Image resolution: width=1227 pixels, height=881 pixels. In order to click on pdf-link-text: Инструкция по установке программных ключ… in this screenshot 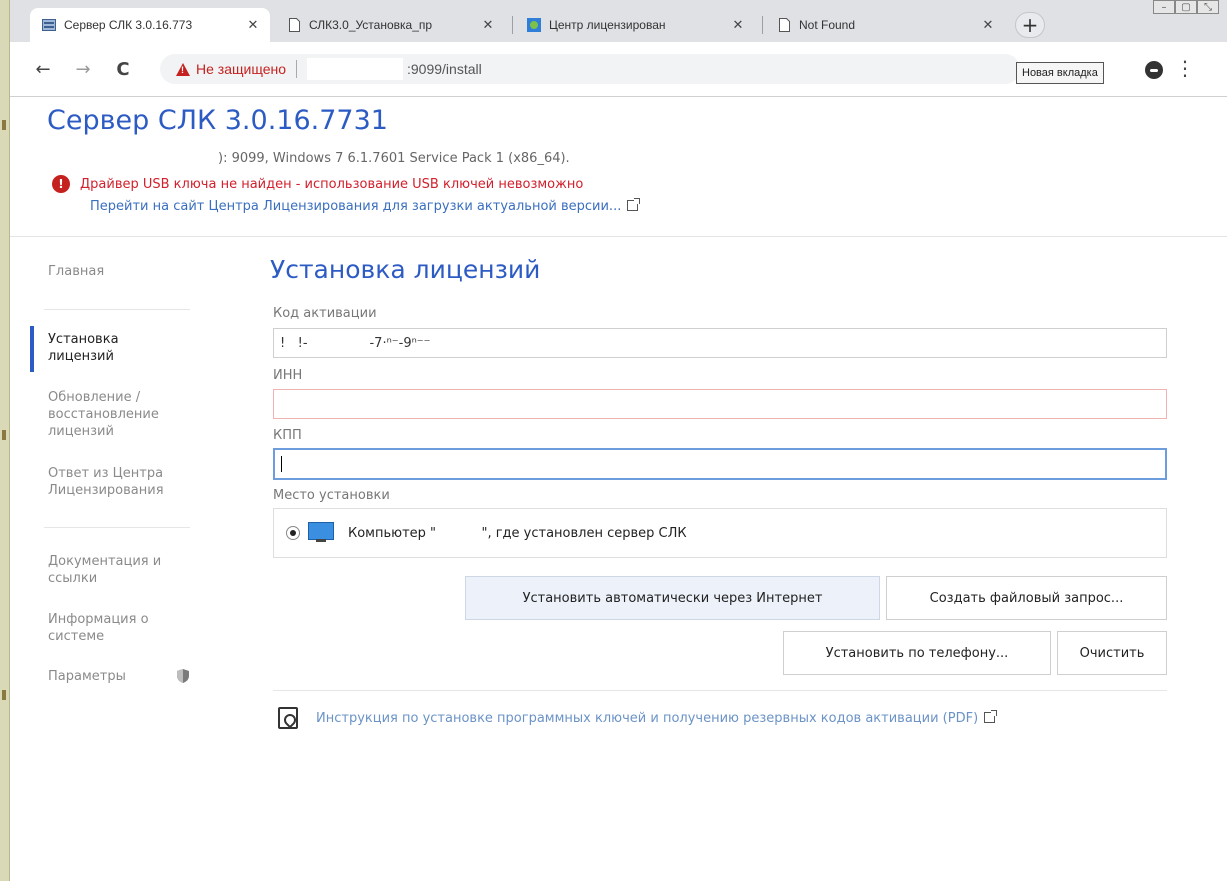, I will do `click(647, 718)`.